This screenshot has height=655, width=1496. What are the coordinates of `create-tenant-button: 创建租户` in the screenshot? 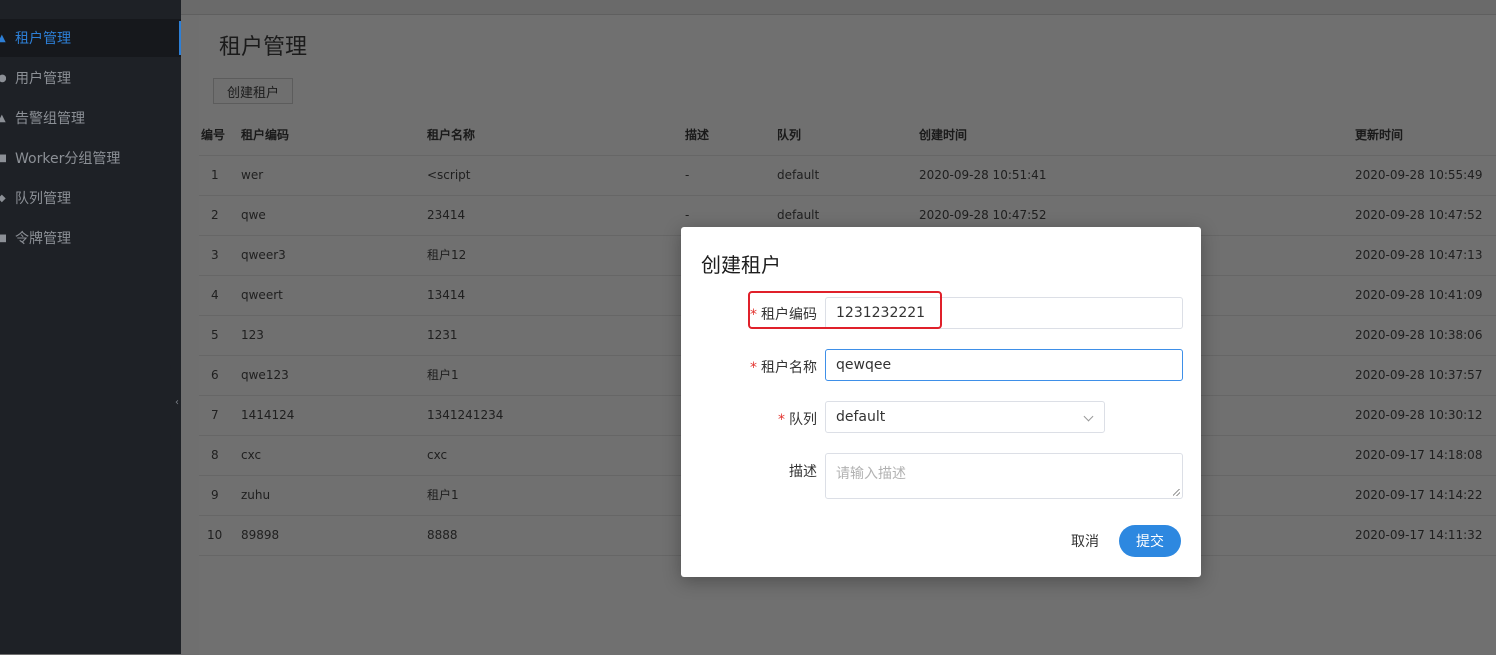 It's located at (253, 91).